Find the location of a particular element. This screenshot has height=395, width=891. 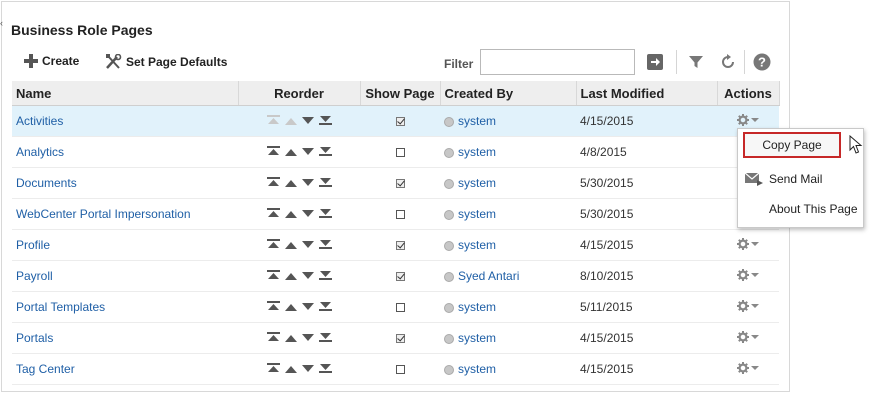

cell-name: Tag Center is located at coordinates (125, 369).